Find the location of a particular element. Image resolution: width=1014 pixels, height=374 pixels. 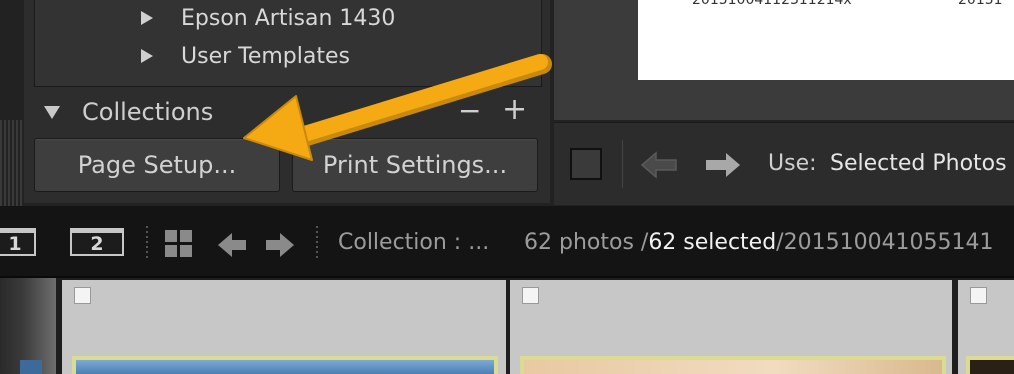

remove-collection-button: − is located at coordinates (469, 109).